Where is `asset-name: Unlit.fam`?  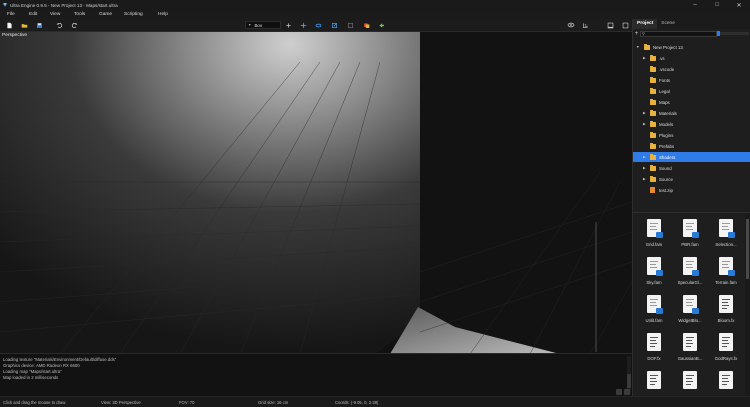 asset-name: Unlit.fam is located at coordinates (654, 320).